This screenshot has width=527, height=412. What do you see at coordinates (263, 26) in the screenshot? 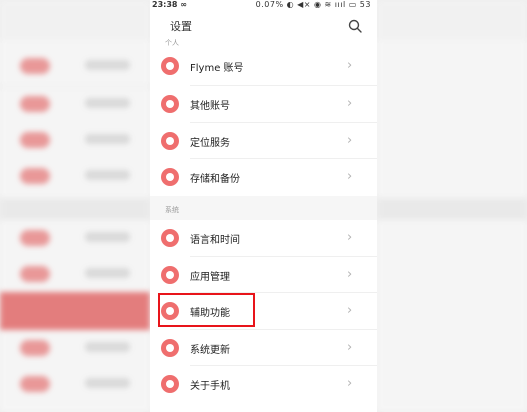
I see `title-bar: 设置` at bounding box center [263, 26].